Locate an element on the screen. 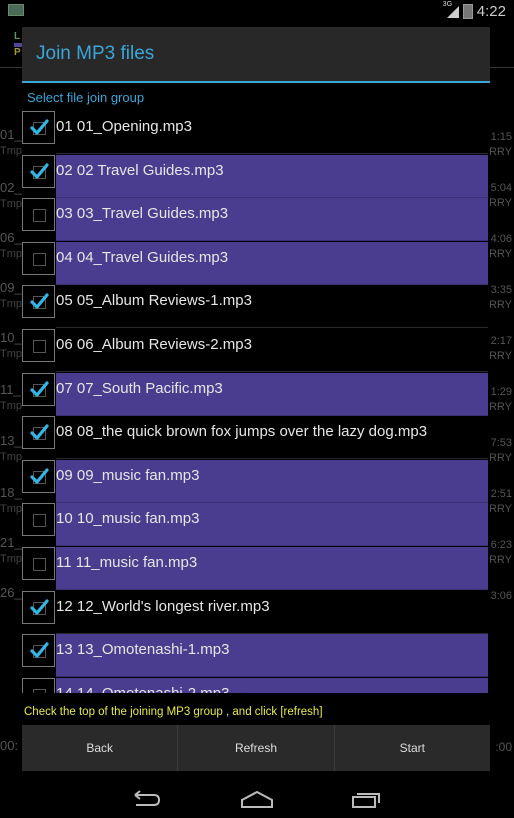 The height and width of the screenshot is (818, 514). background-entry-name: 21_ is located at coordinates (11, 542).